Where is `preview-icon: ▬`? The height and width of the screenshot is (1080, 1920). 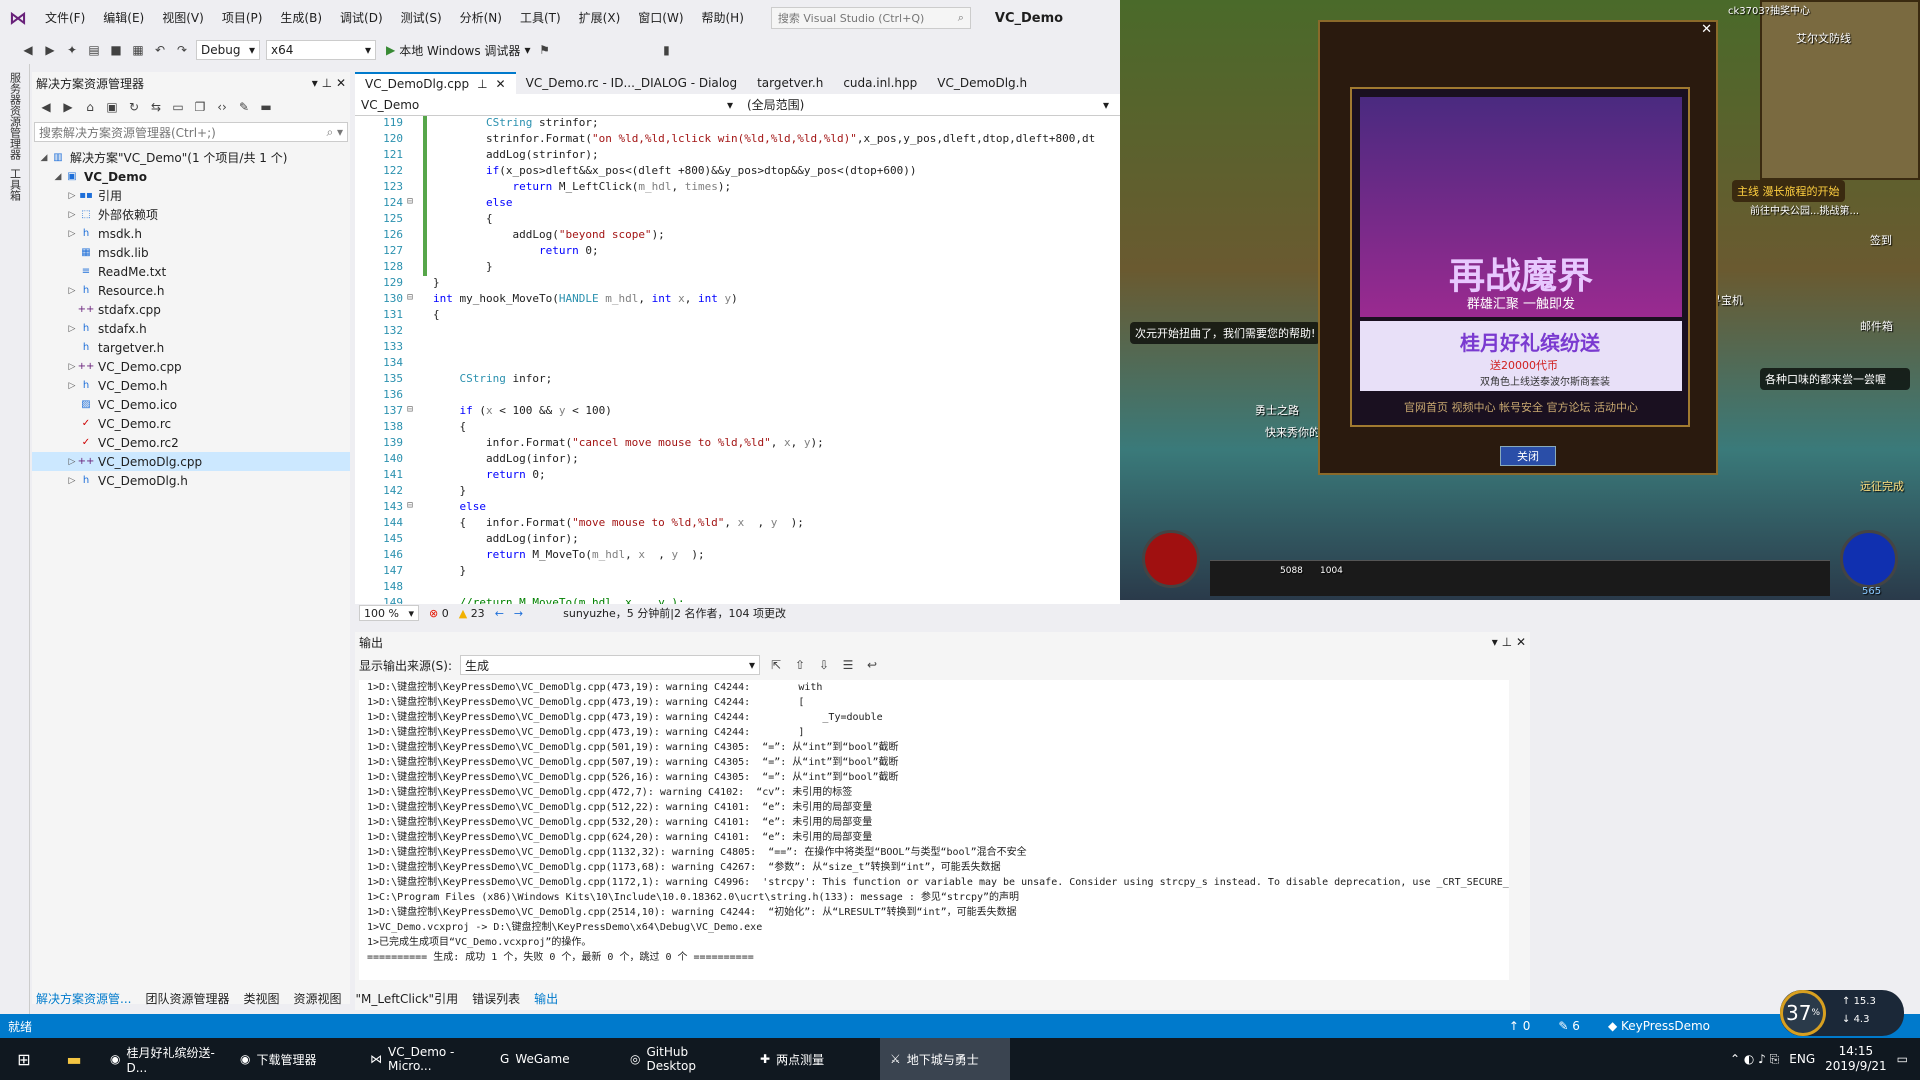
preview-icon: ▬ is located at coordinates (266, 107).